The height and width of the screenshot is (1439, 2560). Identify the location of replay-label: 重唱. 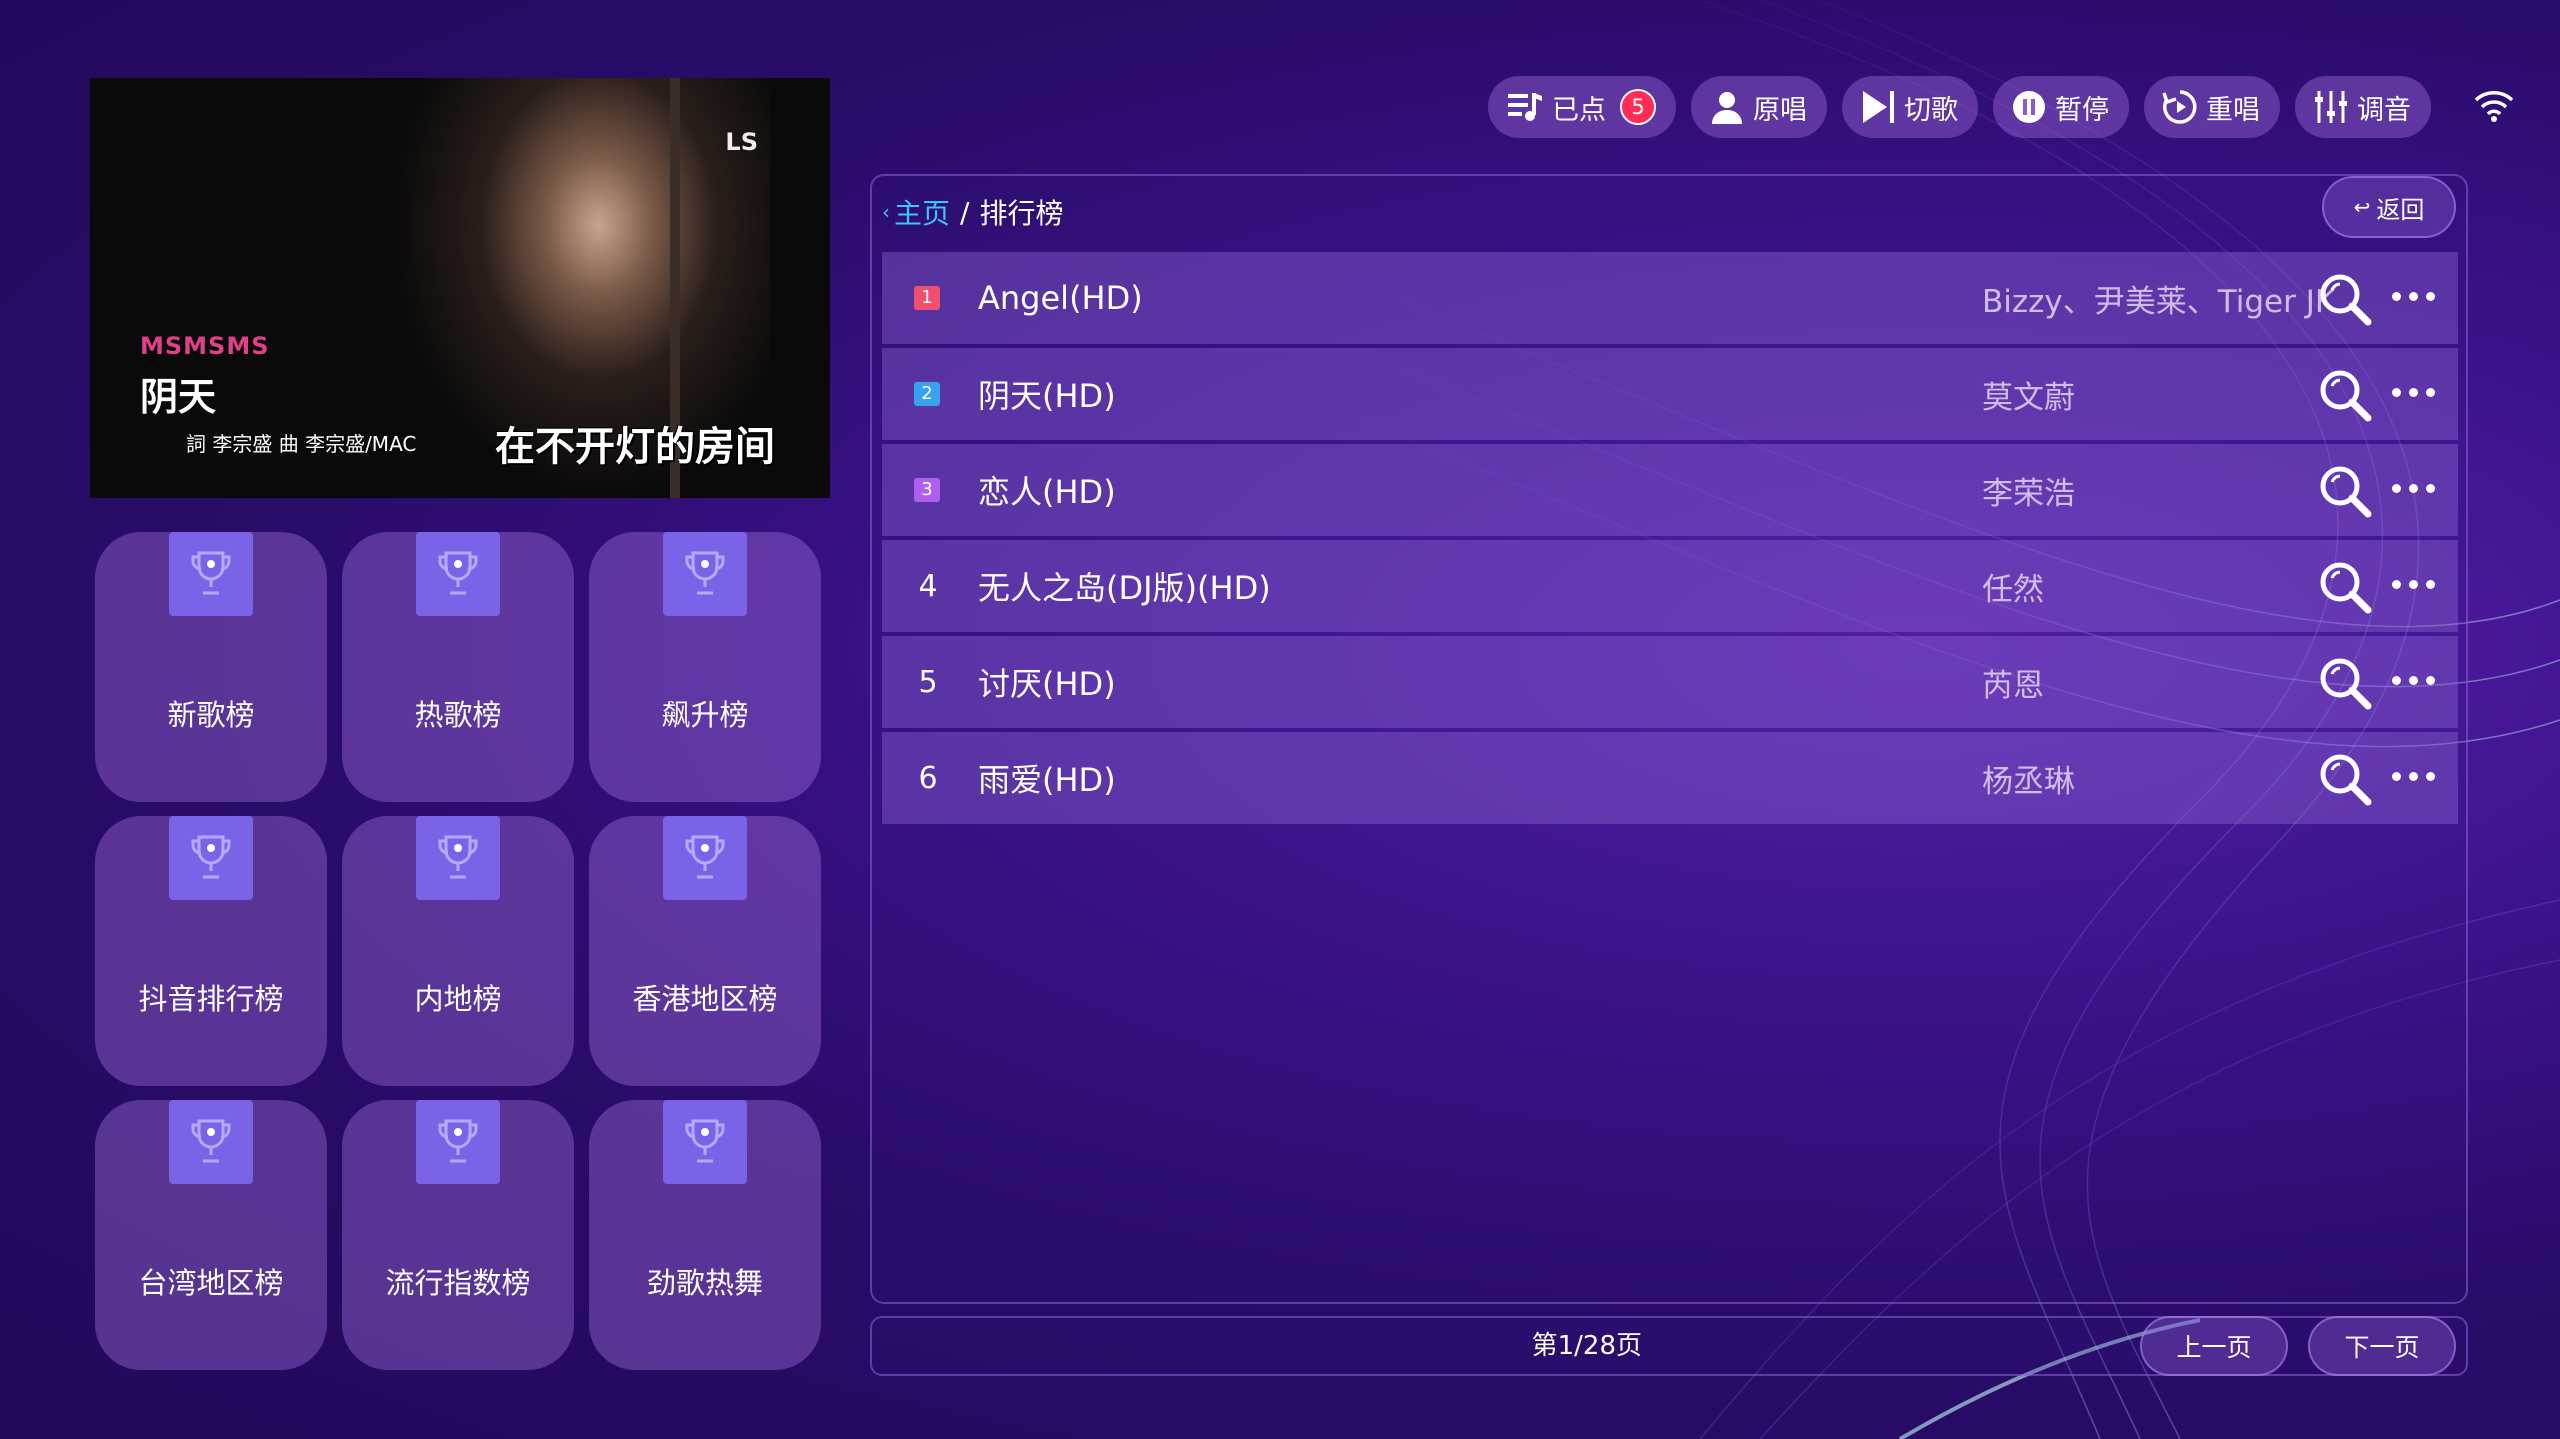
(2233, 110).